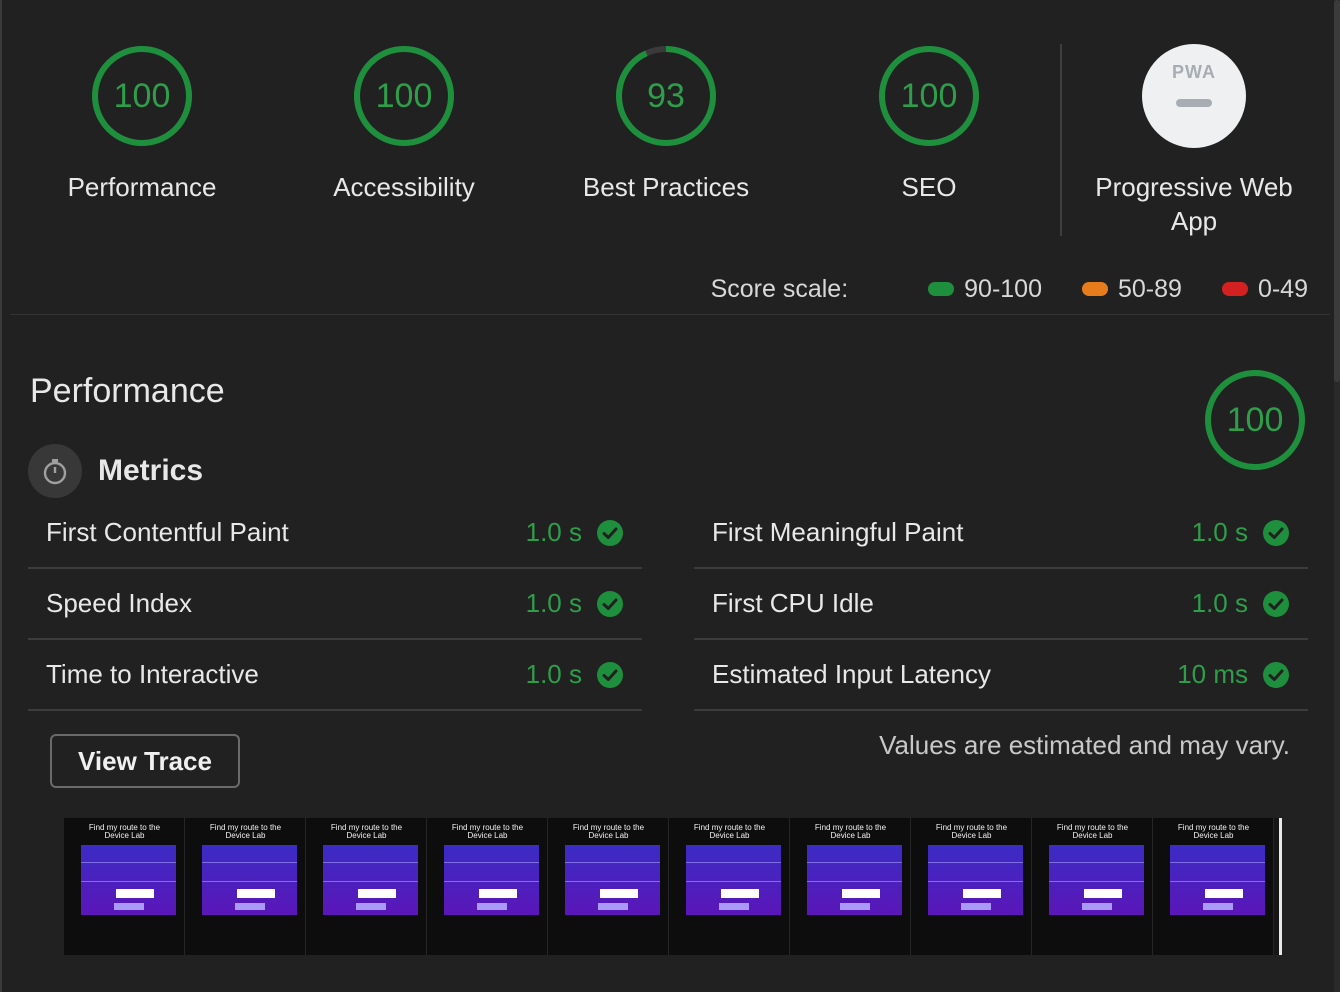 The image size is (1340, 992). I want to click on category-best-practices: 93 Best Practices, so click(666, 124).